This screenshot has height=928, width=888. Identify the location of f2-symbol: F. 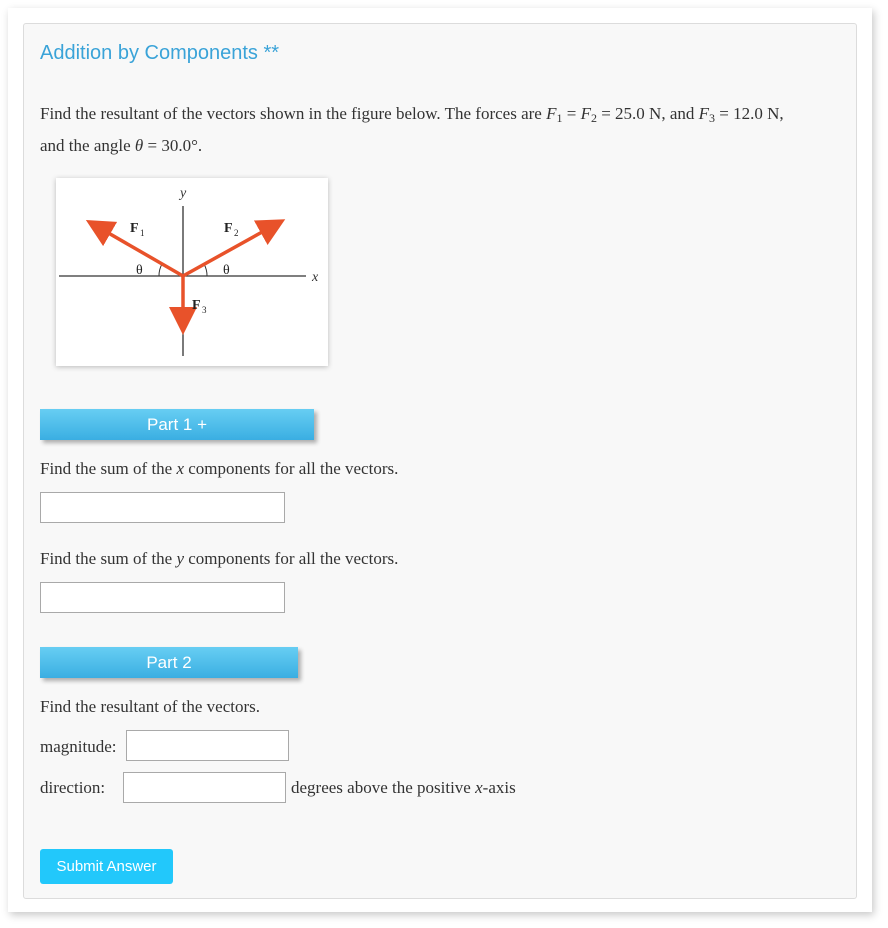
(585, 113).